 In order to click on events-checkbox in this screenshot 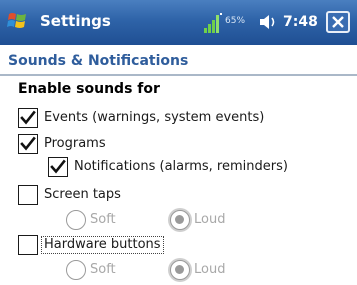, I will do `click(28, 118)`.